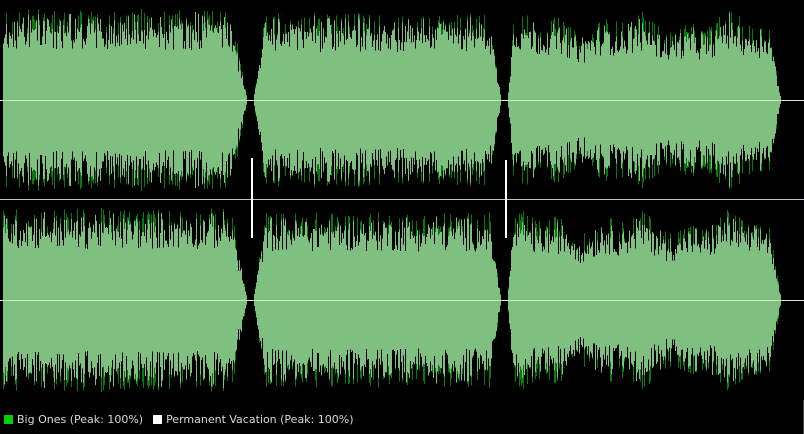  Describe the element at coordinates (8, 419) in the screenshot. I see `legend-swatch-big-ones` at that location.